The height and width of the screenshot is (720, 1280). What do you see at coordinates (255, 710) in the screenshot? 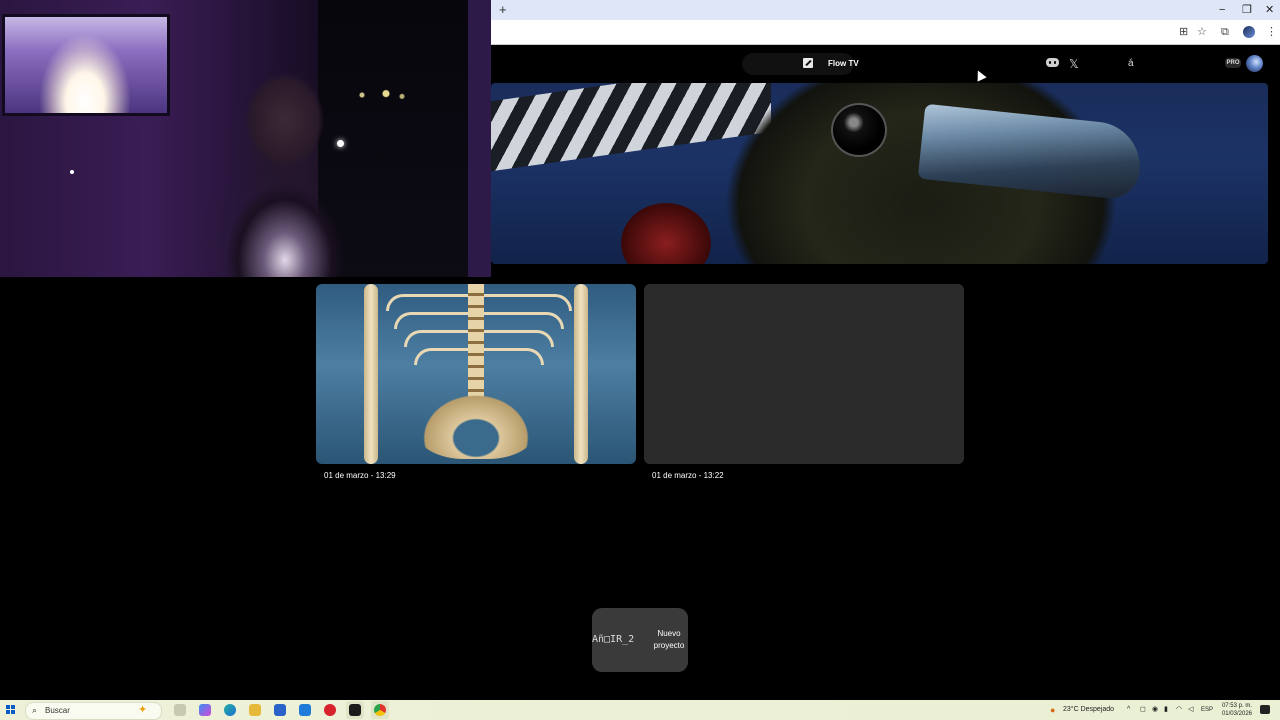
I see `file-explorer-icon` at bounding box center [255, 710].